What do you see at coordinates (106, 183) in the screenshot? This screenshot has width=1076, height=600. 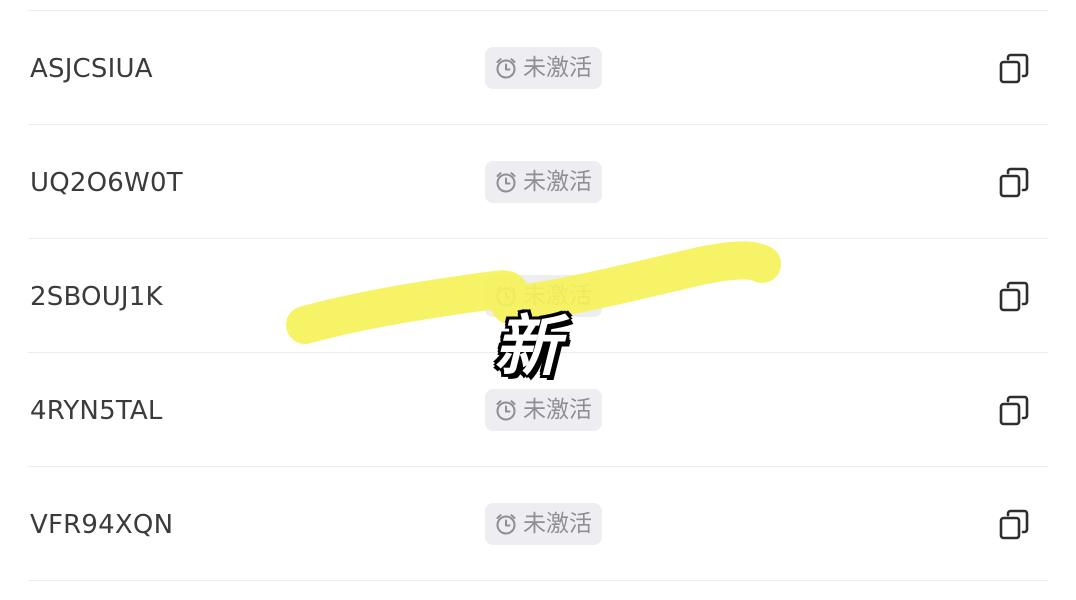 I see `code-text: UQ2O6W0T` at bounding box center [106, 183].